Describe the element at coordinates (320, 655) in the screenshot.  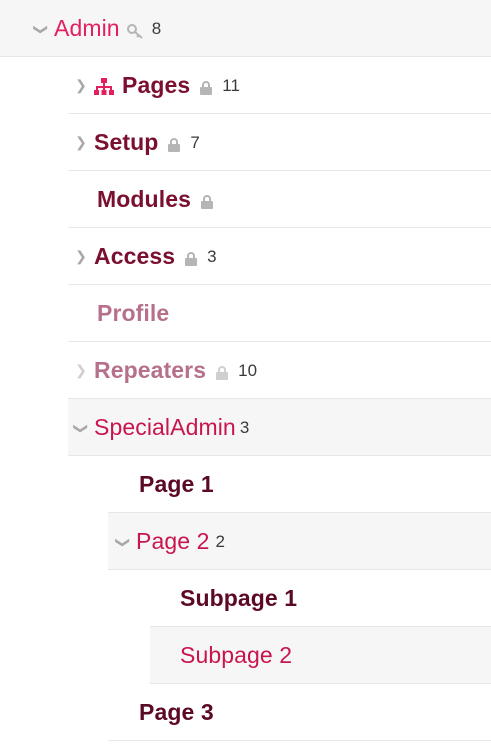
I see `tree-item-subpage-2: Subpage 2` at that location.